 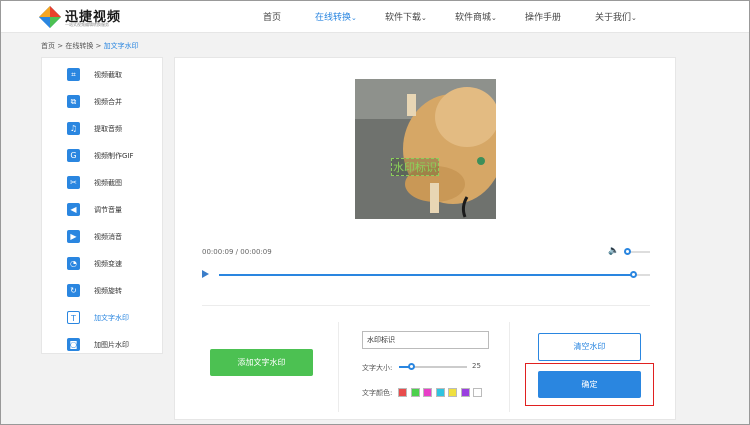 I want to click on nav-item-label: 操作手册, so click(x=543, y=18).